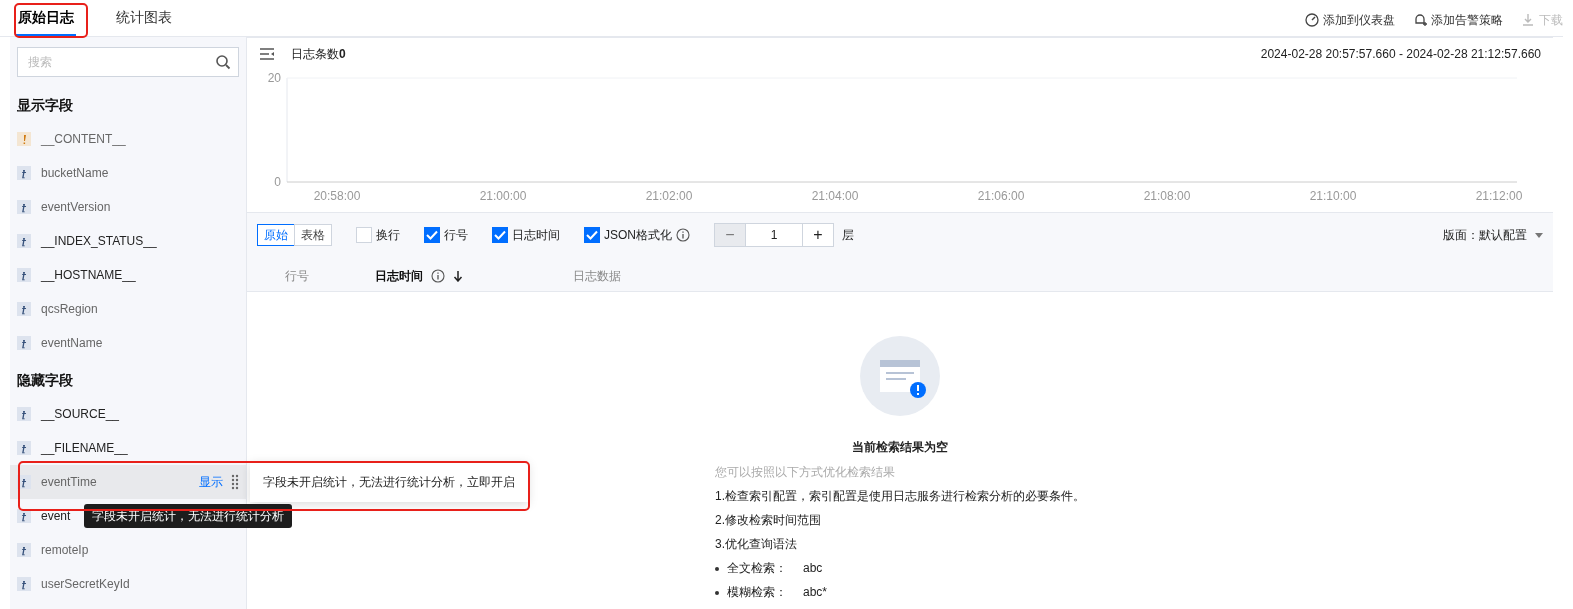 The image size is (1573, 609). What do you see at coordinates (318, 54) in the screenshot?
I see `log-count: 日志条数0` at bounding box center [318, 54].